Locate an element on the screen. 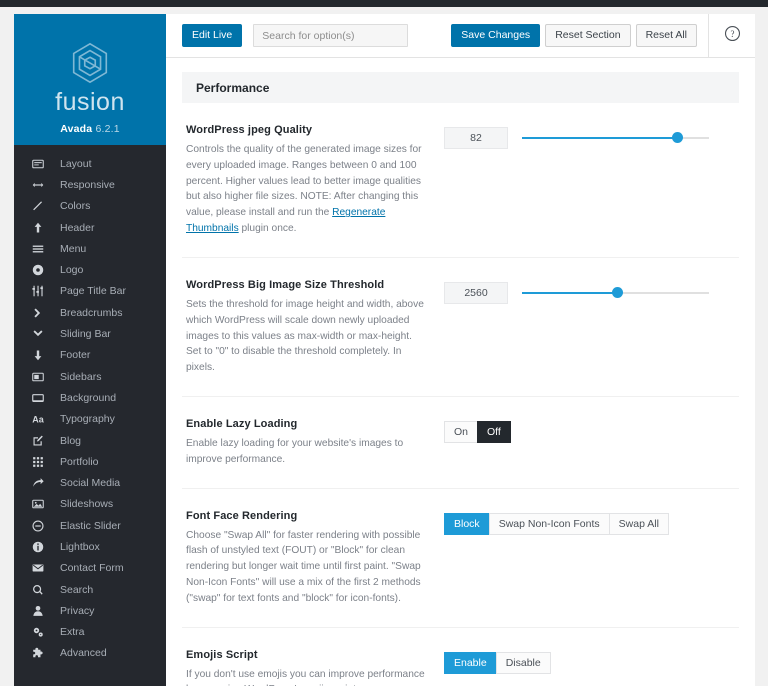 The height and width of the screenshot is (686, 768). sidebar-item-label: Layout is located at coordinates (76, 163).